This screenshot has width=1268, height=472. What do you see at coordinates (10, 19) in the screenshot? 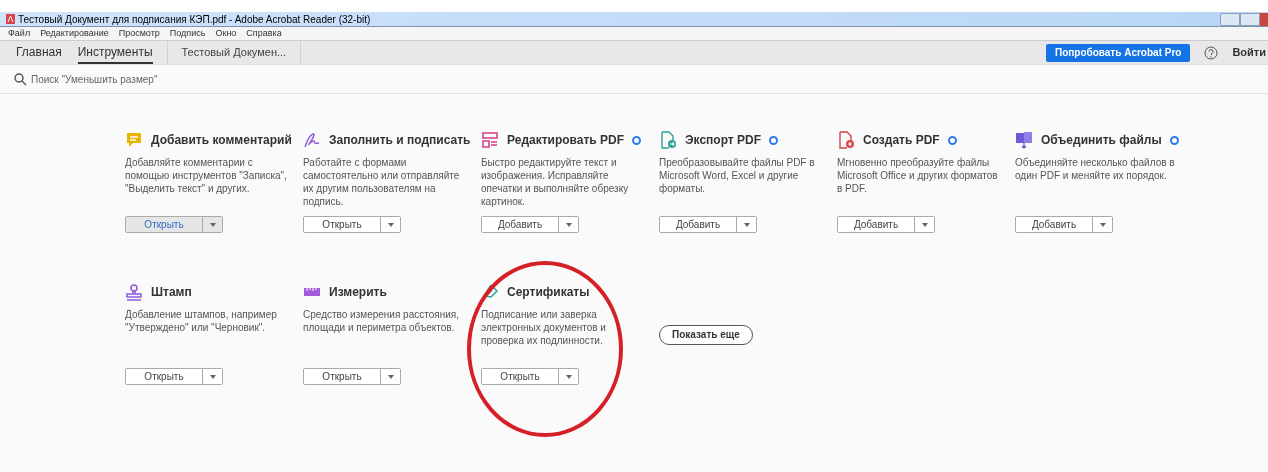
I see `pdf-app-icon` at bounding box center [10, 19].